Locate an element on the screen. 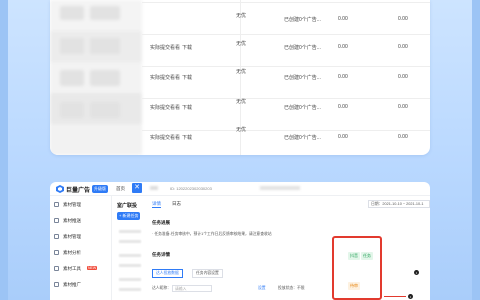 This screenshot has height=300, width=480. tab-detail: 详情 is located at coordinates (156, 204).